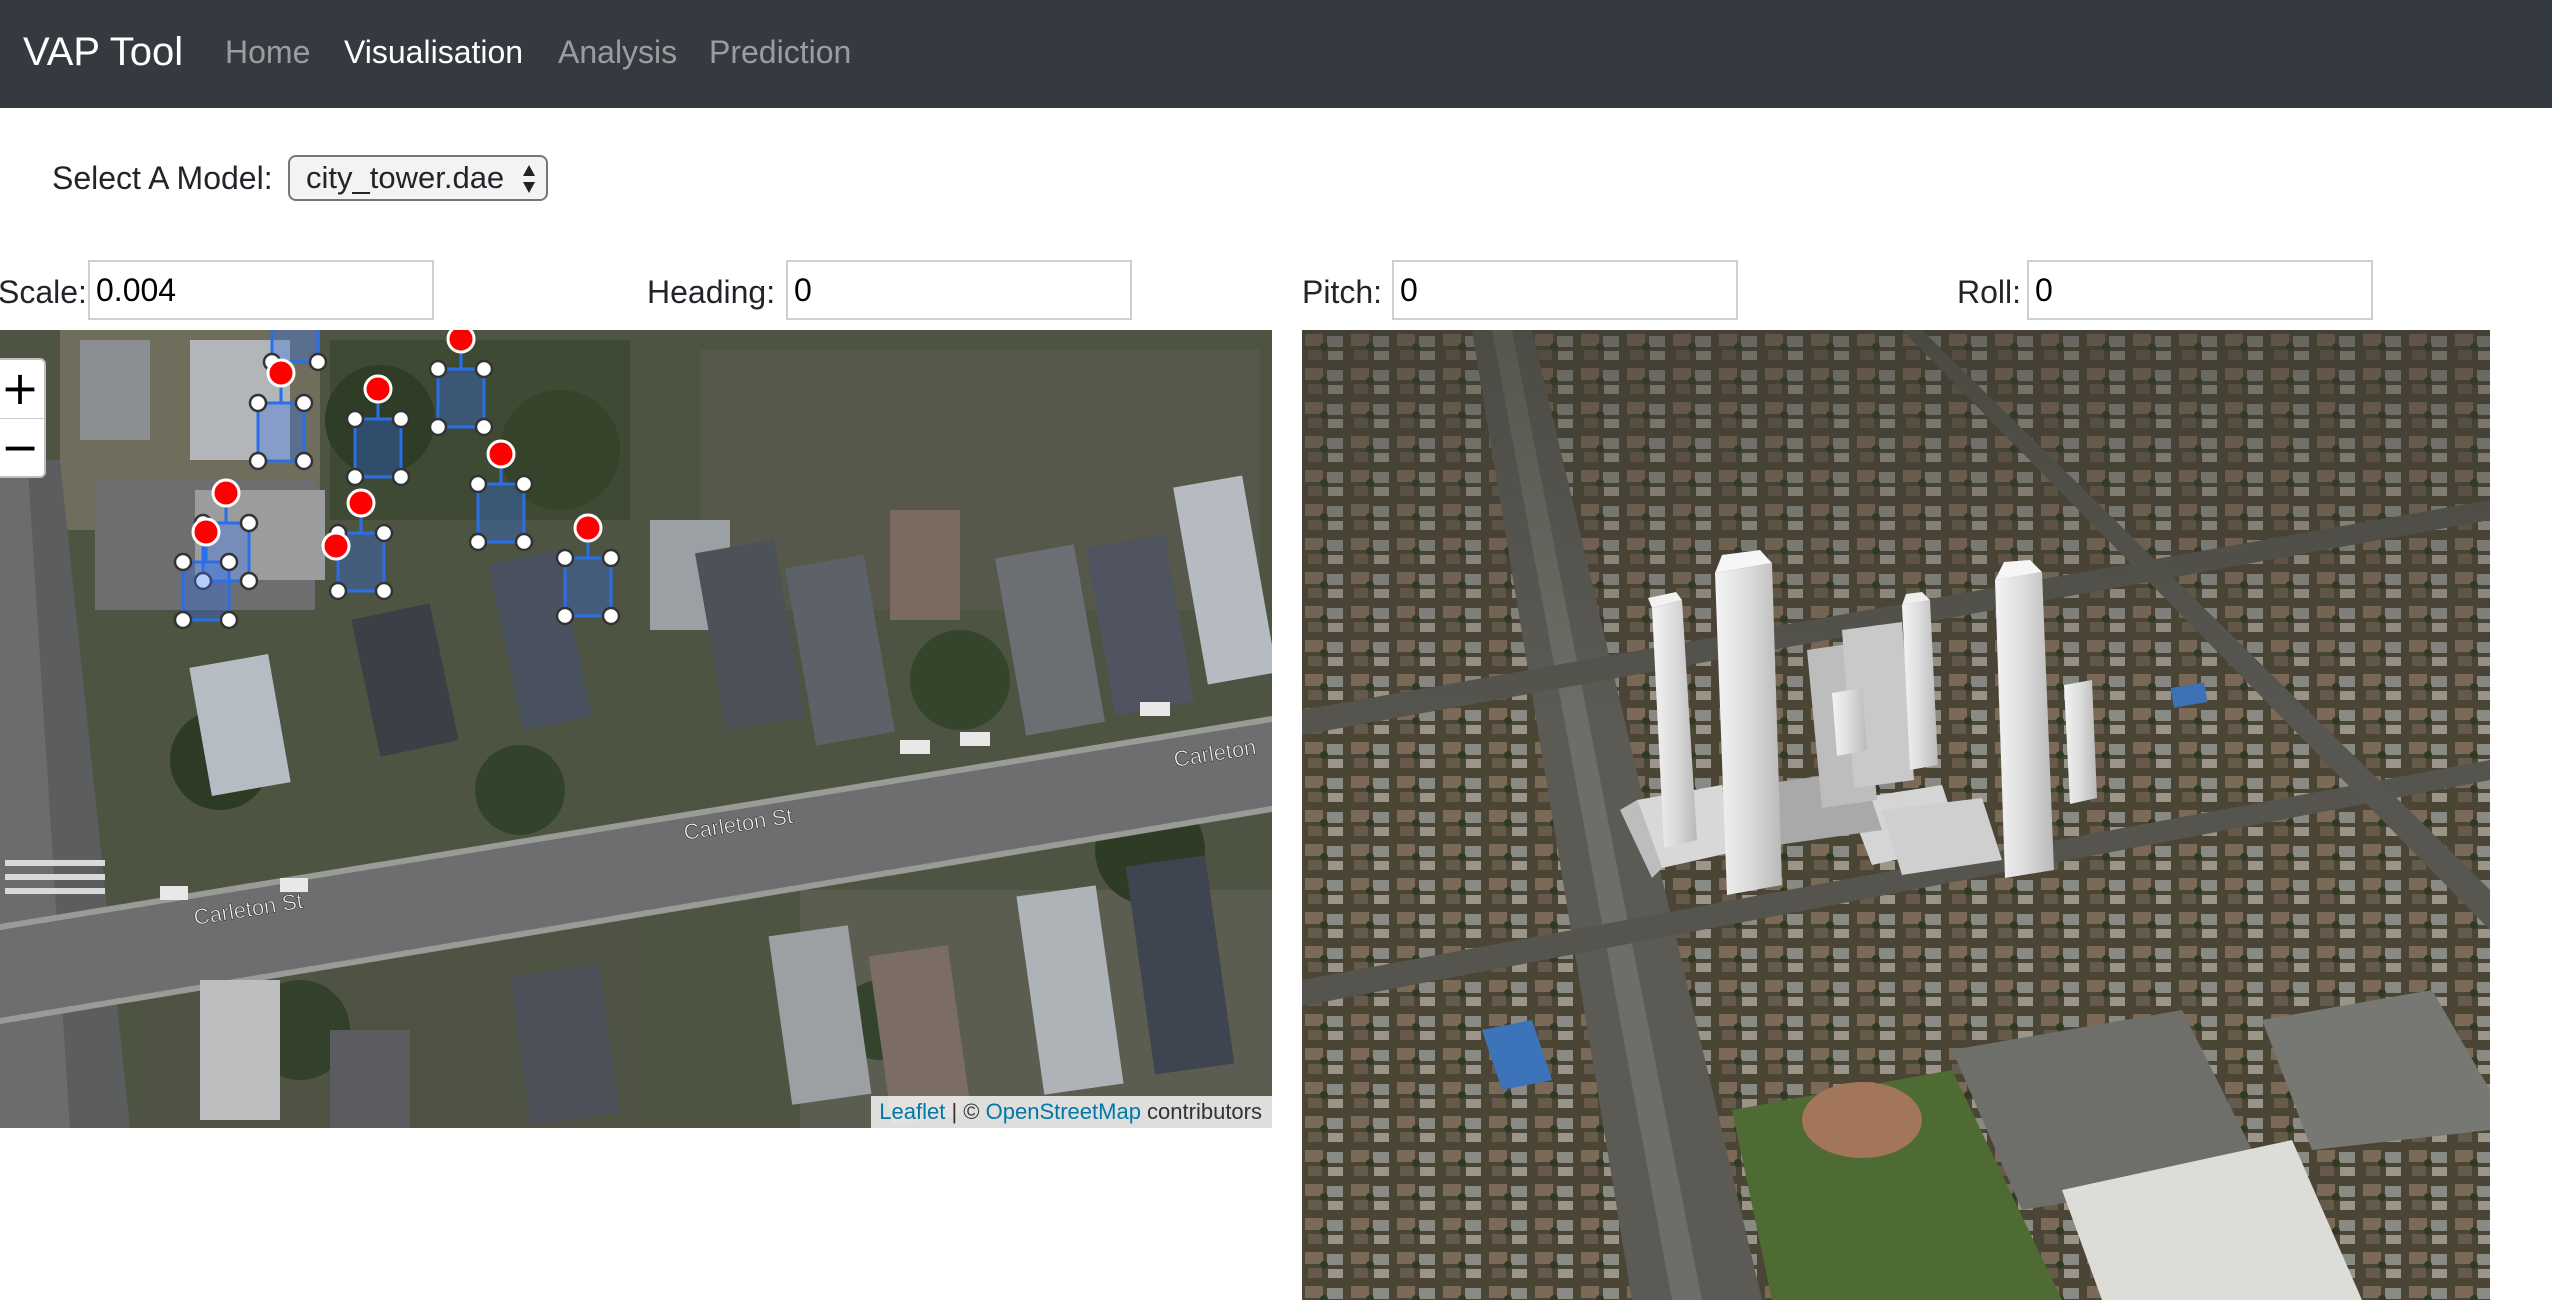 This screenshot has width=2552, height=1300. I want to click on select-arrows-icon, so click(529, 179).